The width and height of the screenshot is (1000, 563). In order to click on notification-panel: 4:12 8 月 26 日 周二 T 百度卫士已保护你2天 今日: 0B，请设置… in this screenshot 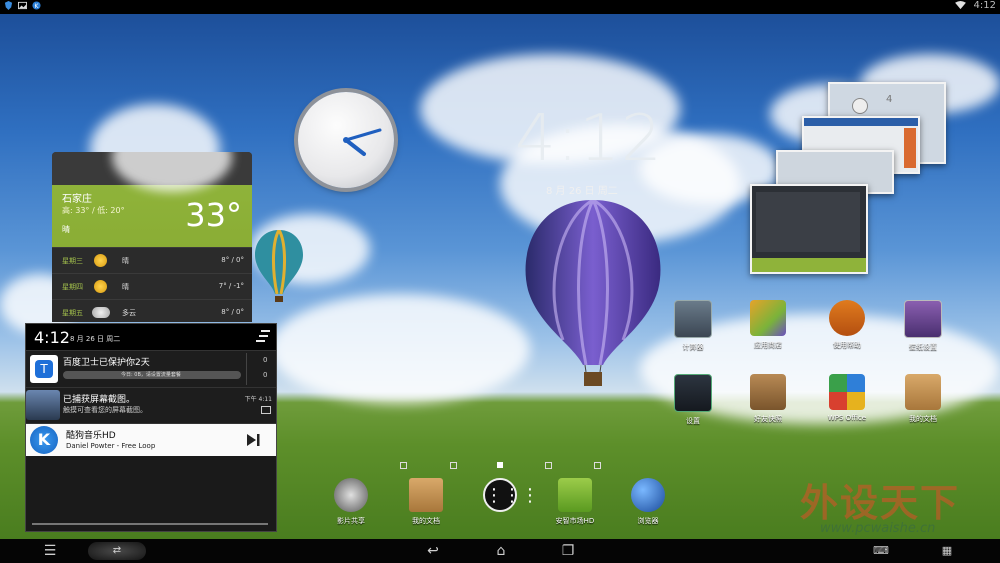, I will do `click(151, 427)`.